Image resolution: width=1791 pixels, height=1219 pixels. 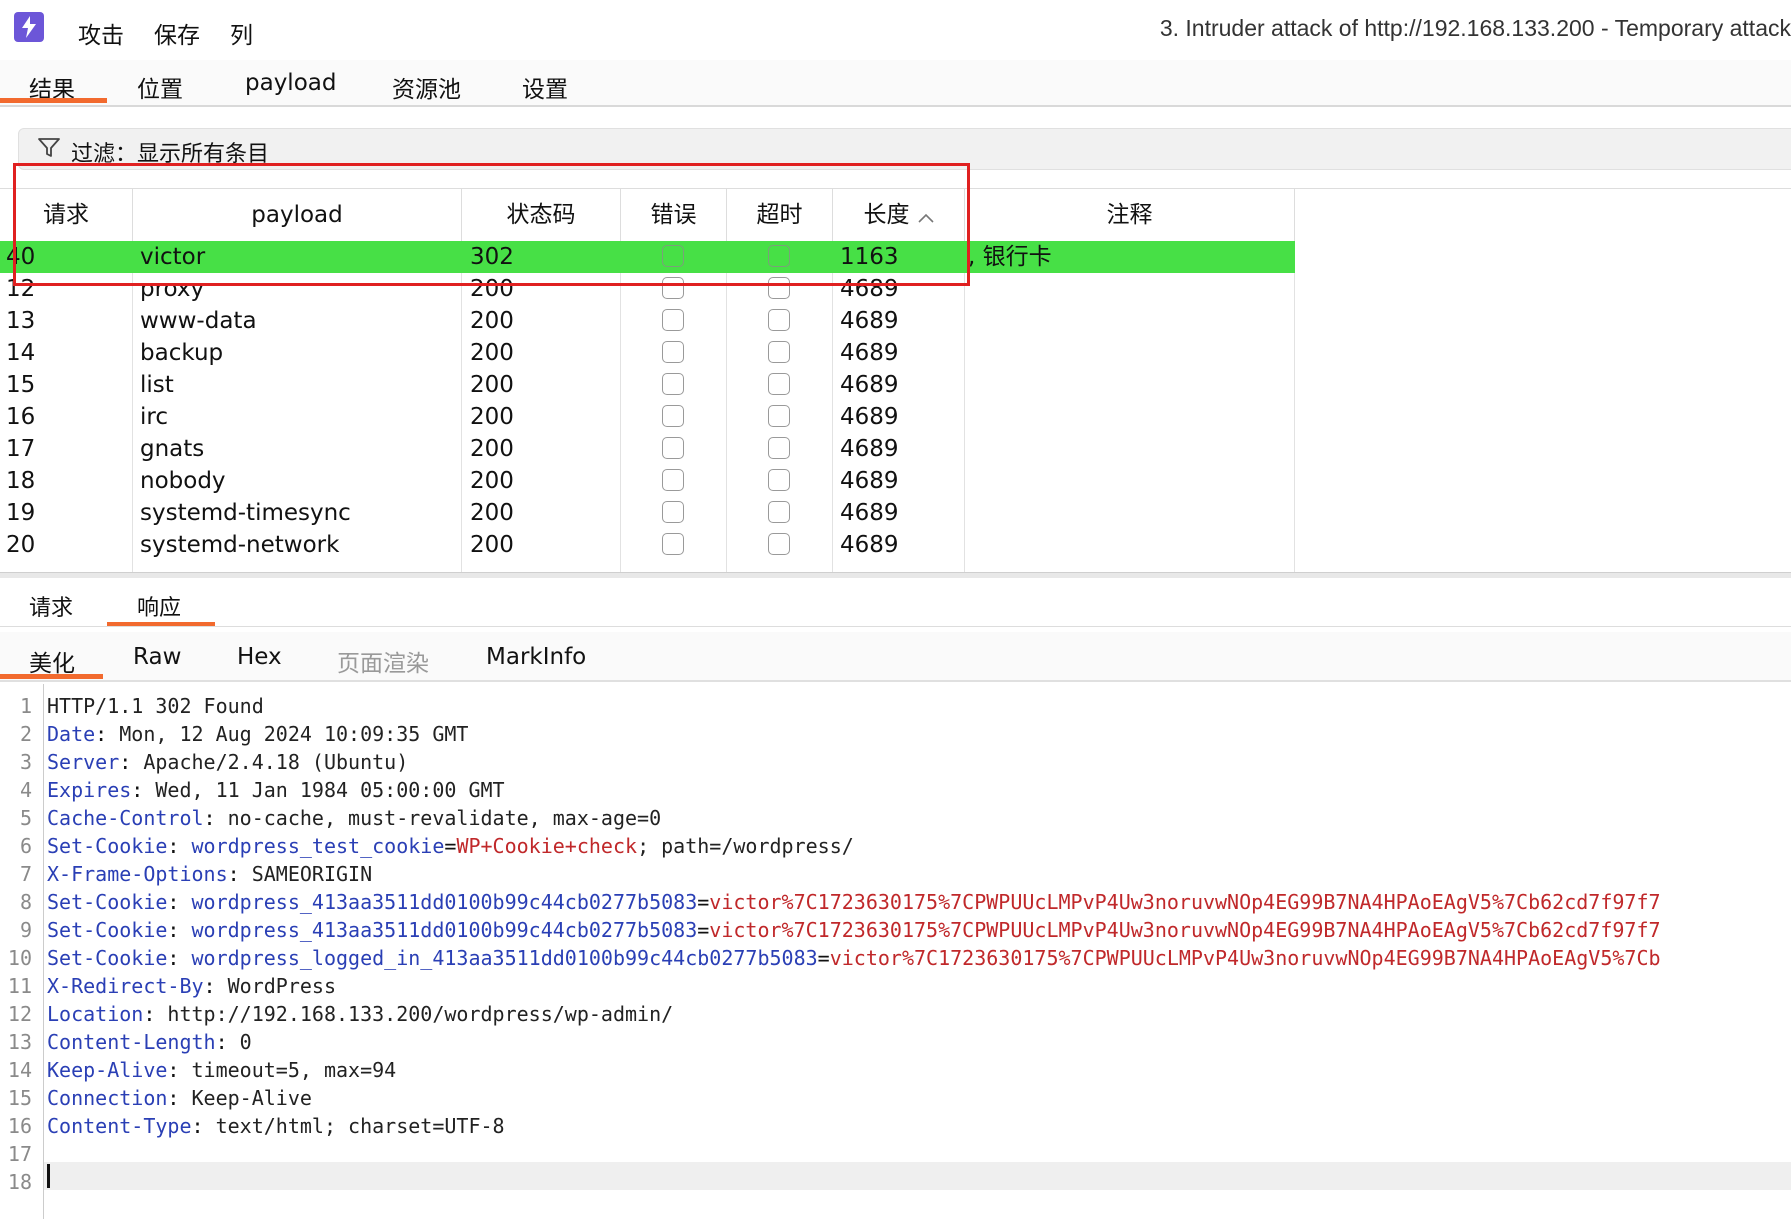 What do you see at coordinates (492, 257) in the screenshot?
I see `cell-status: 302` at bounding box center [492, 257].